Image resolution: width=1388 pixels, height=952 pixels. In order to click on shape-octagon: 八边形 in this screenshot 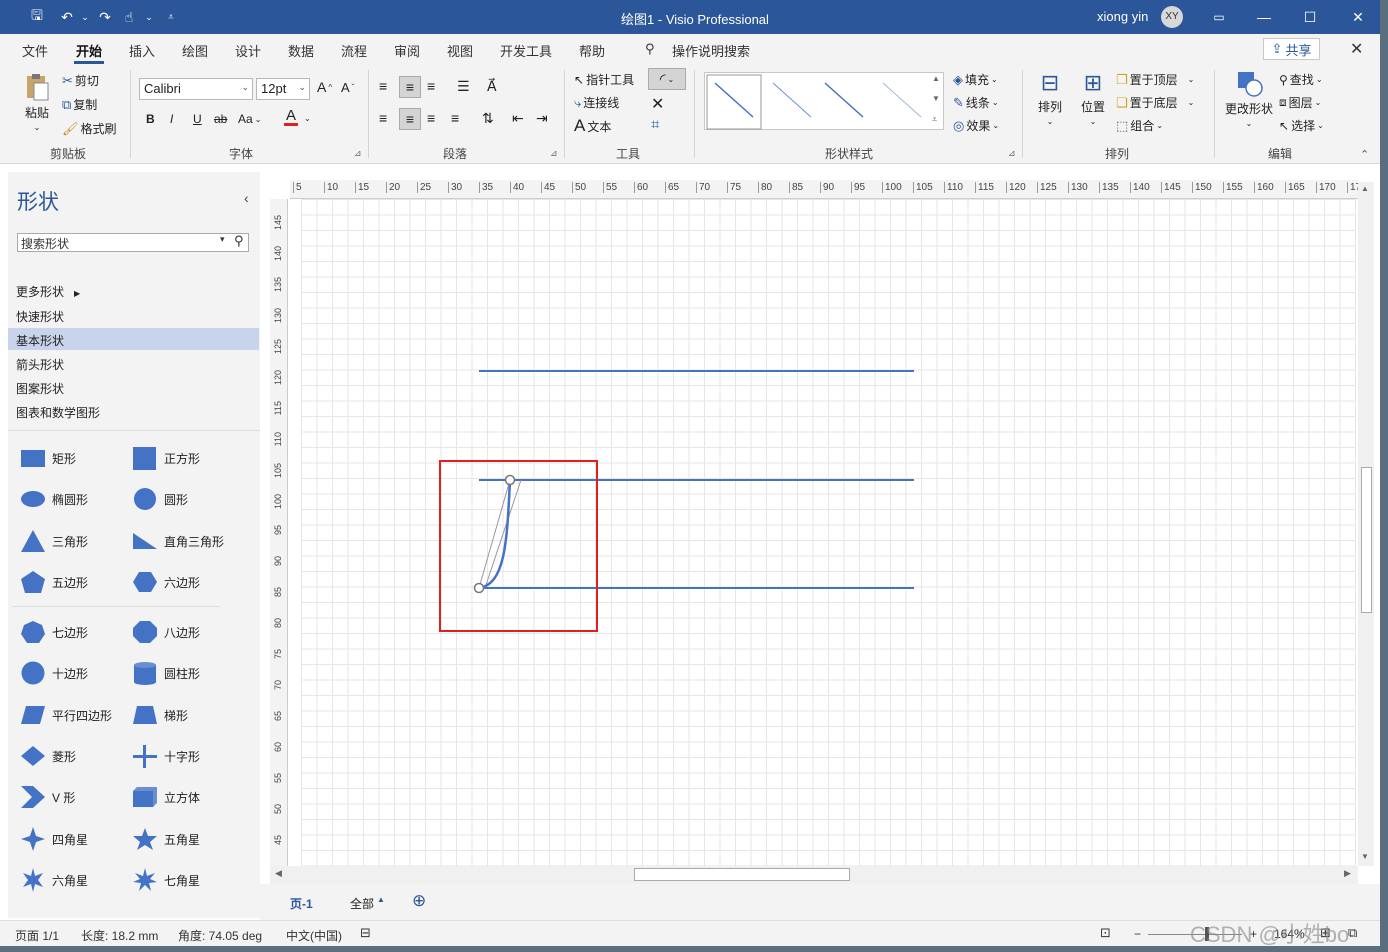, I will do `click(166, 632)`.